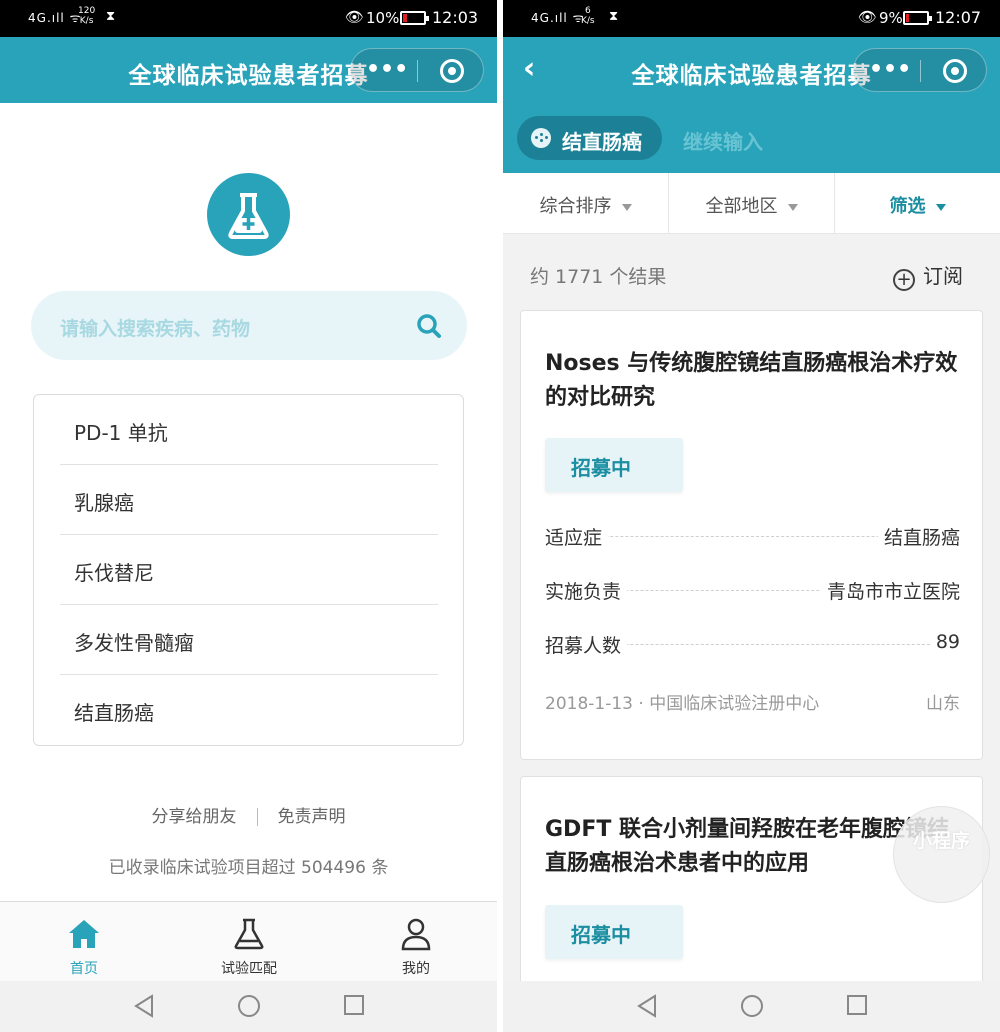  What do you see at coordinates (751, 70) in the screenshot?
I see `nav-bar: ‹ 全球临床试验患者招募 •••` at bounding box center [751, 70].